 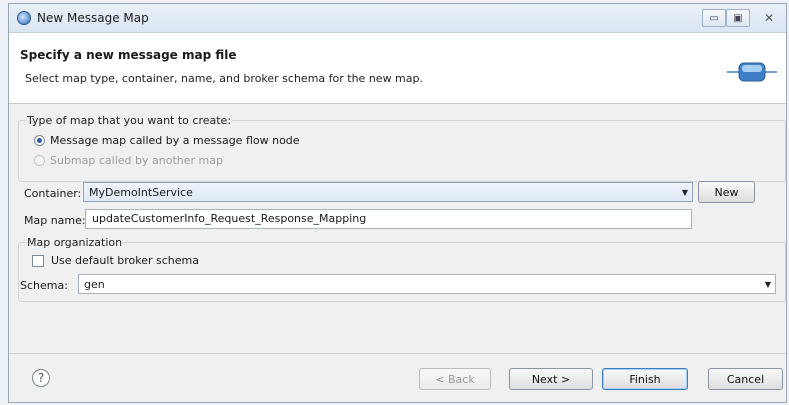 What do you see at coordinates (128, 55) in the screenshot?
I see `page-title: Specify a new message map file` at bounding box center [128, 55].